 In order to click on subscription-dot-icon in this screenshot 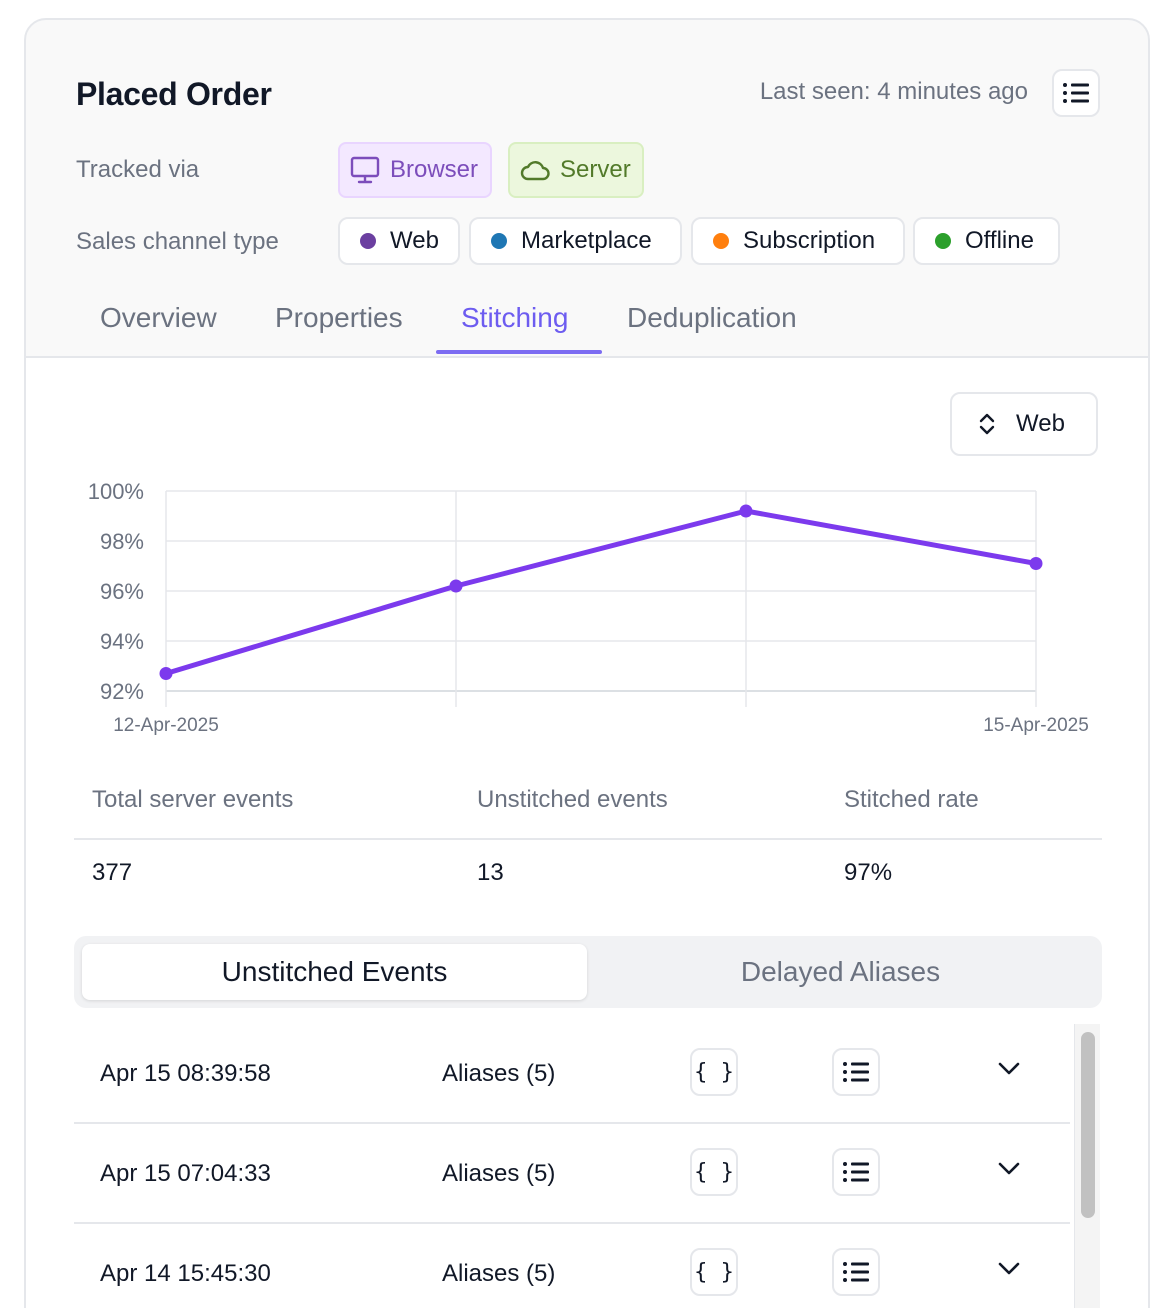, I will do `click(721, 241)`.